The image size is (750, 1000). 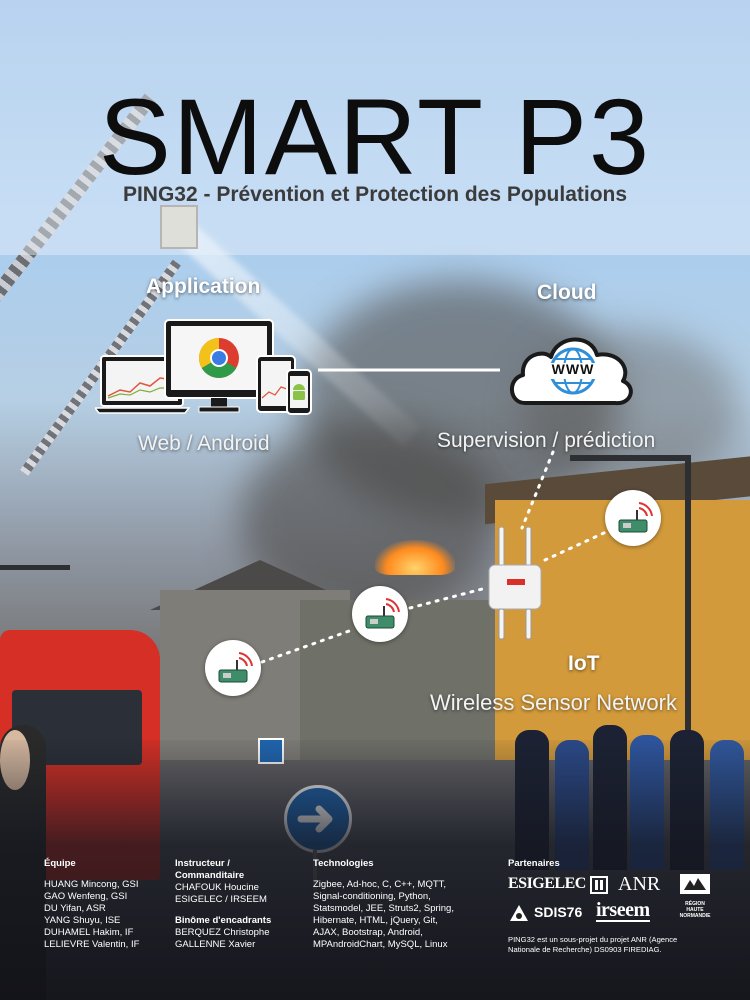 What do you see at coordinates (599, 885) in the screenshot?
I see `esigelec-emblem-icon` at bounding box center [599, 885].